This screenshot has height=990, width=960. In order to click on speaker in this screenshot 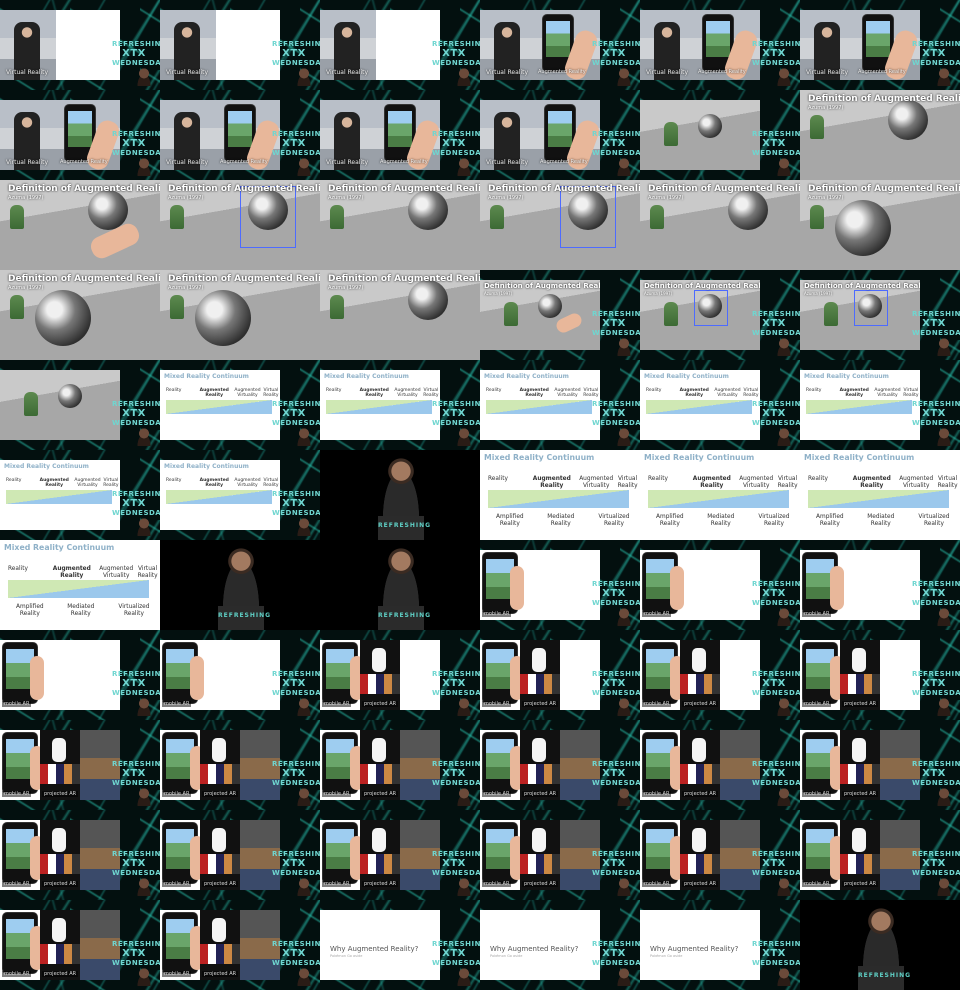, I will do `click(881, 938)`.